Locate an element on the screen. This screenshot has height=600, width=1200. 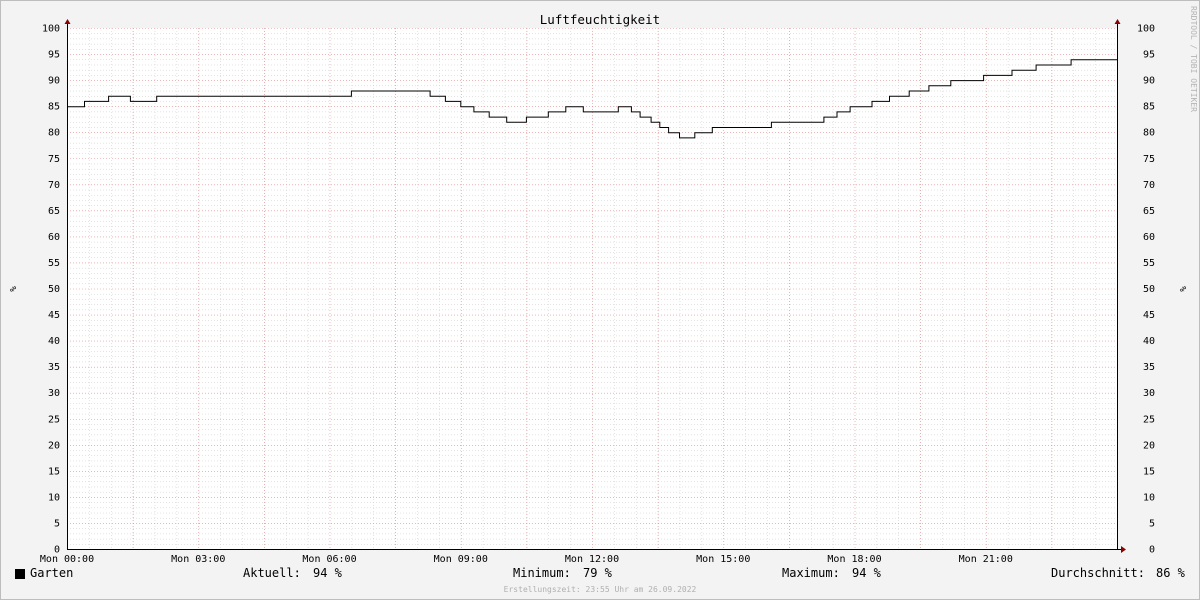
y-tick-label: 65 is located at coordinates (54, 211).